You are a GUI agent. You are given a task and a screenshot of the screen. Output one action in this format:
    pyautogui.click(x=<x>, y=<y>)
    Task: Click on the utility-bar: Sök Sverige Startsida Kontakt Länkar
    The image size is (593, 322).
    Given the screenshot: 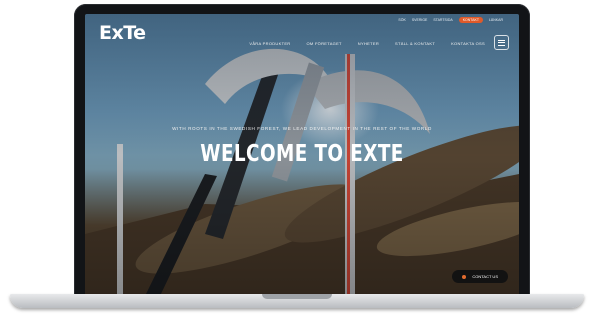 What is the action you would take?
    pyautogui.click(x=450, y=20)
    